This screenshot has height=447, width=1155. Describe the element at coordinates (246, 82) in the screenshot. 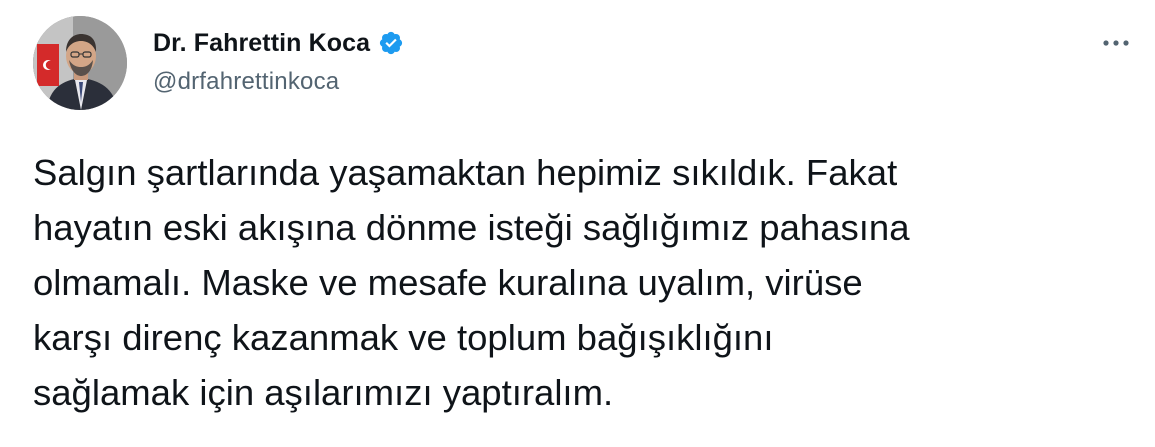

I see `author-handle: @drfahrettinkoca` at that location.